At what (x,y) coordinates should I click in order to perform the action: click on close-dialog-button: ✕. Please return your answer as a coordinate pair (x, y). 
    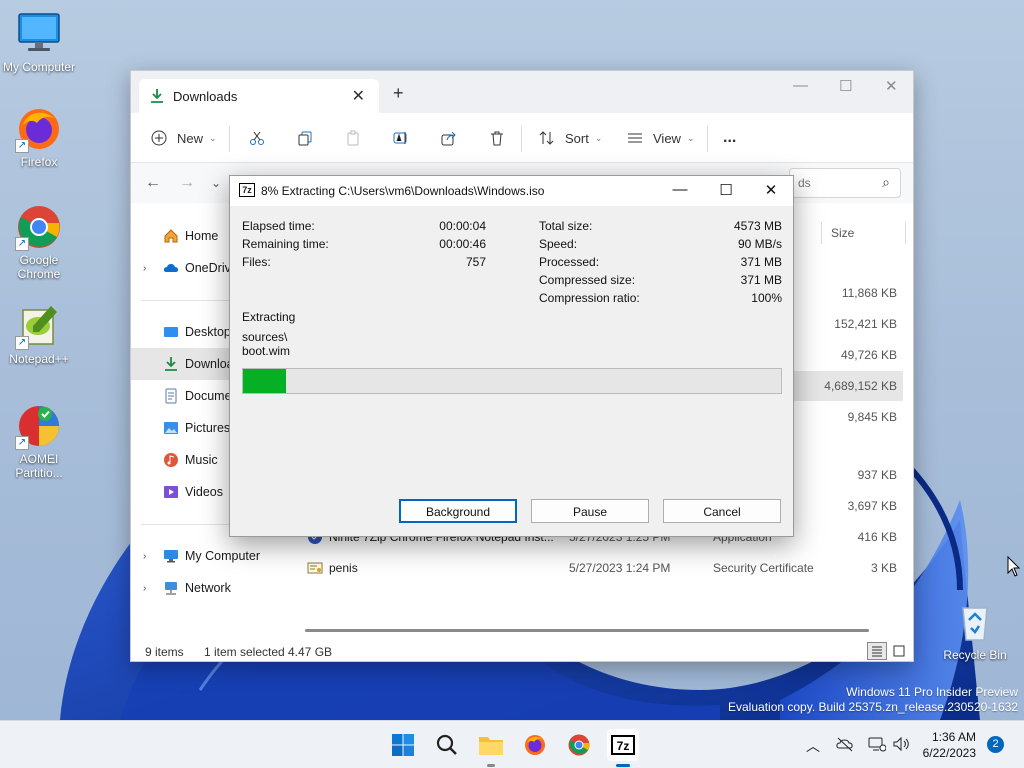
    Looking at the image, I should click on (771, 190).